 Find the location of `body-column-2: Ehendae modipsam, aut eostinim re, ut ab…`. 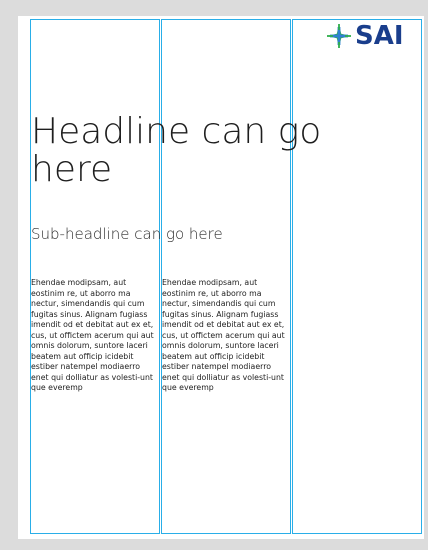

body-column-2: Ehendae modipsam, aut eostinim re, ut ab… is located at coordinates (223, 335).